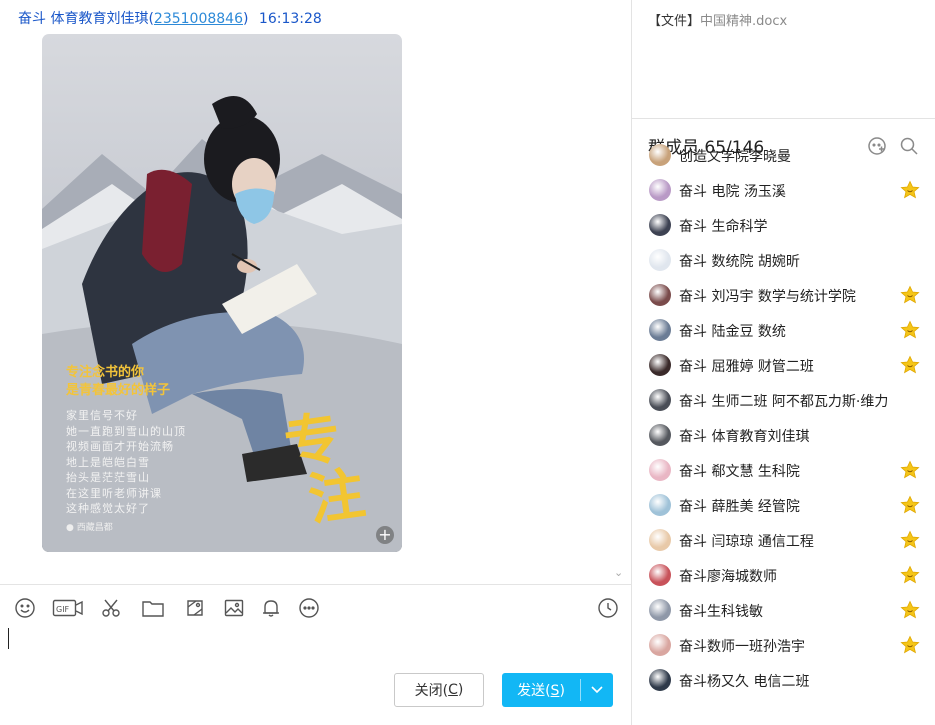 The height and width of the screenshot is (725, 935). Describe the element at coordinates (783, 610) in the screenshot. I see `member-row: 奋斗生科钱敏` at that location.